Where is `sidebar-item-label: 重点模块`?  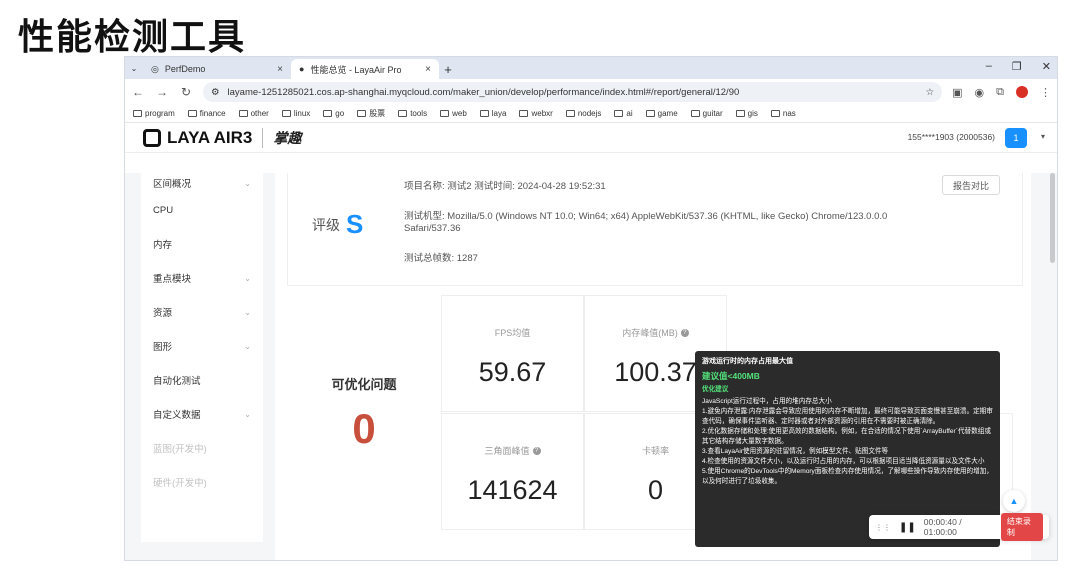
sidebar-item-label: 重点模块 is located at coordinates (172, 279).